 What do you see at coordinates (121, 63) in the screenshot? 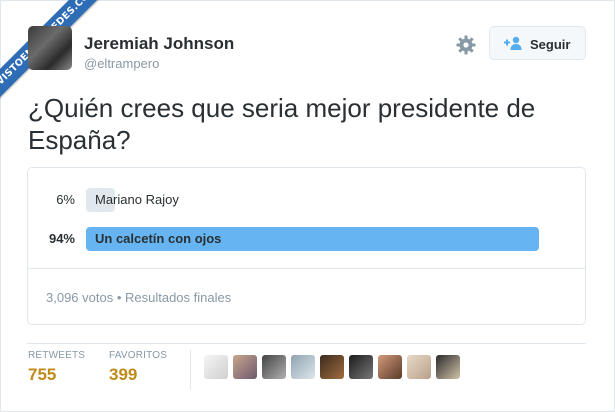
I see `author-handle: @eltrampero` at bounding box center [121, 63].